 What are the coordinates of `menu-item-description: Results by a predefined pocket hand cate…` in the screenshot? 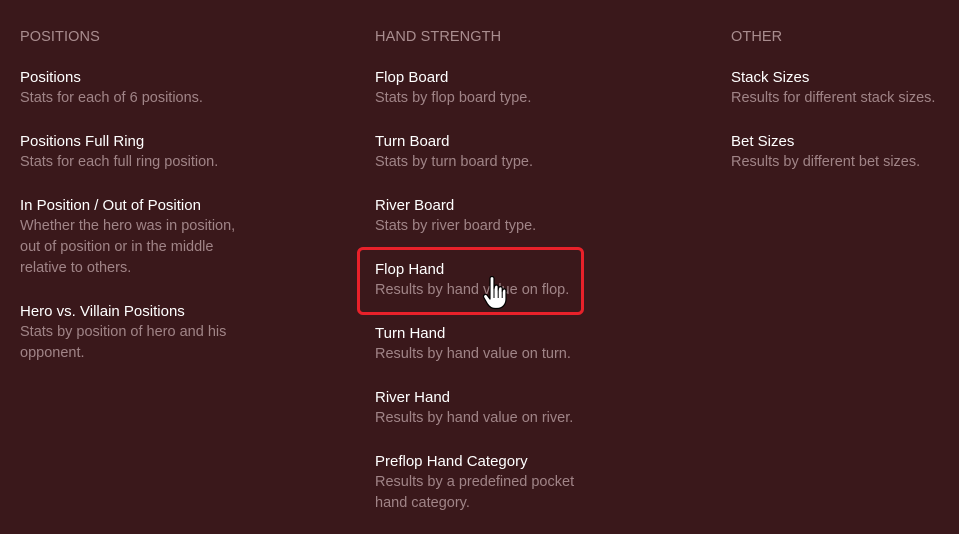 It's located at (475, 492).